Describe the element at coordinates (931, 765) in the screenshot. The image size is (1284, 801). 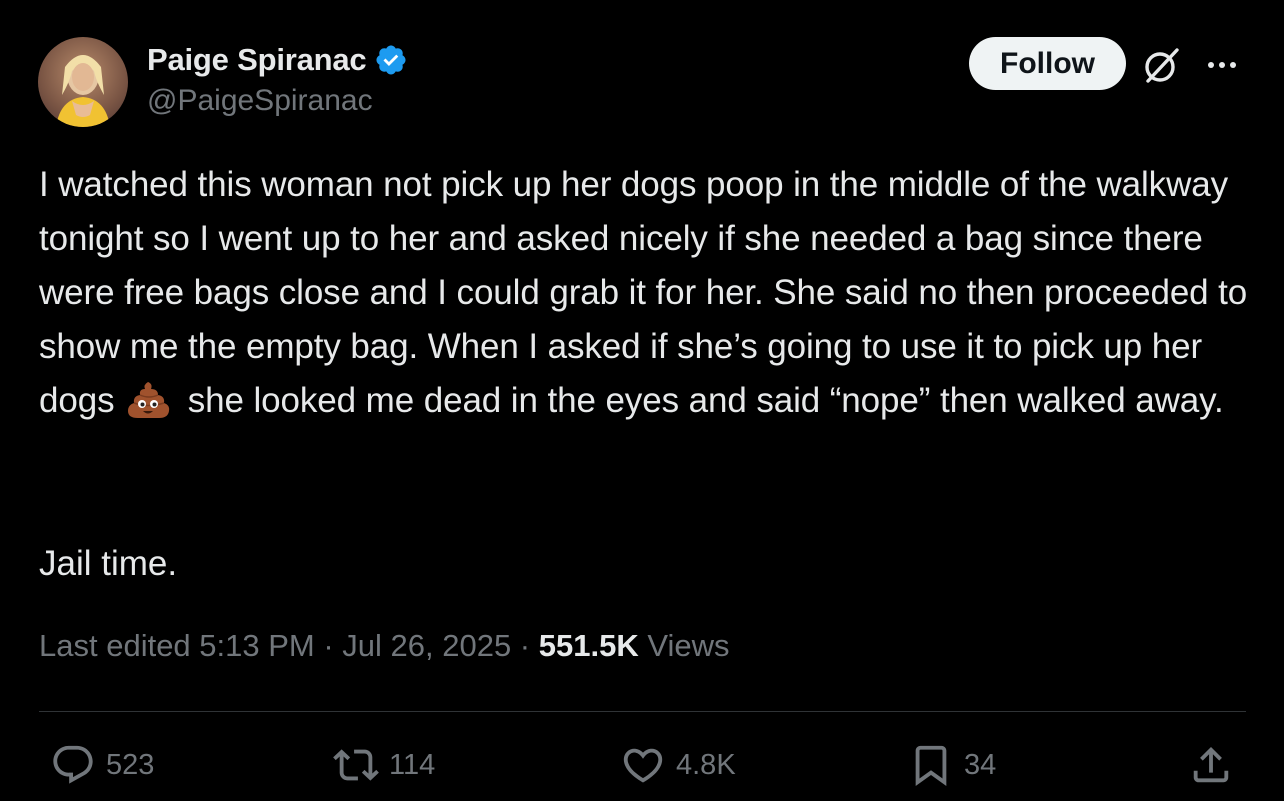
I see `bookmark-icon` at that location.